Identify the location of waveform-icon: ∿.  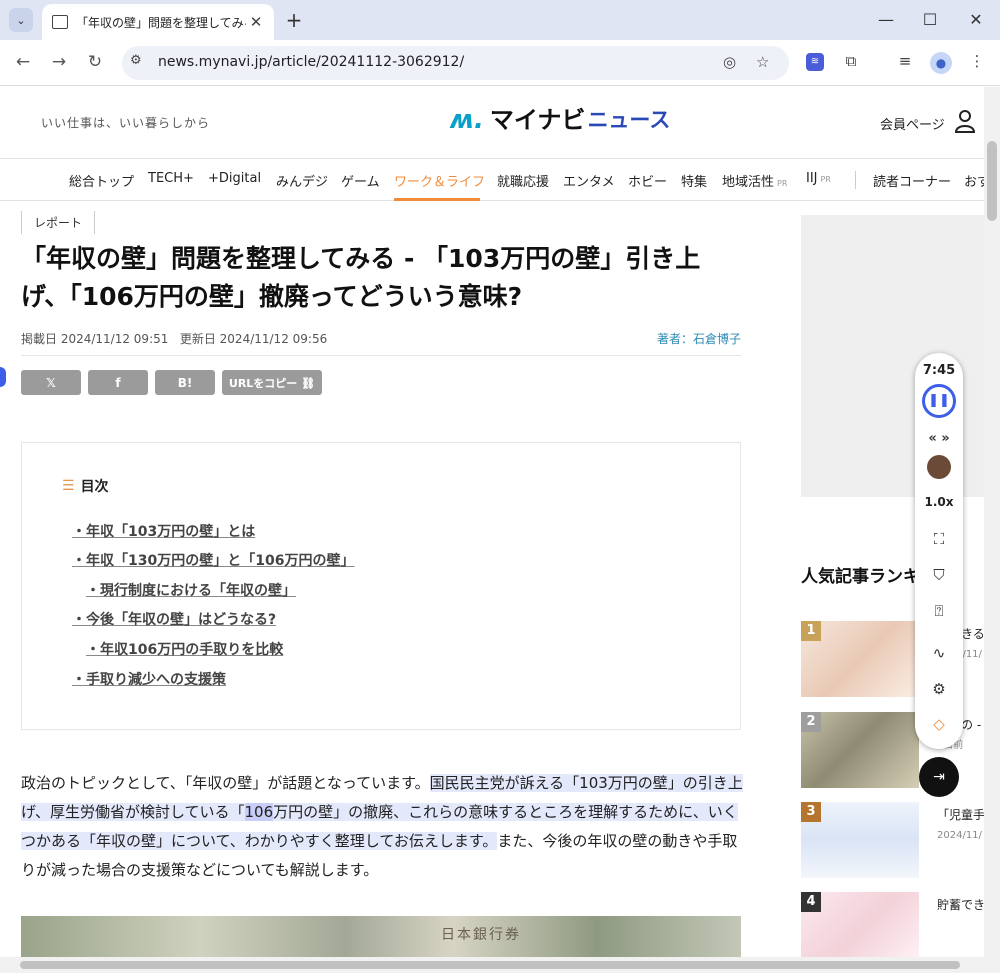
(939, 653).